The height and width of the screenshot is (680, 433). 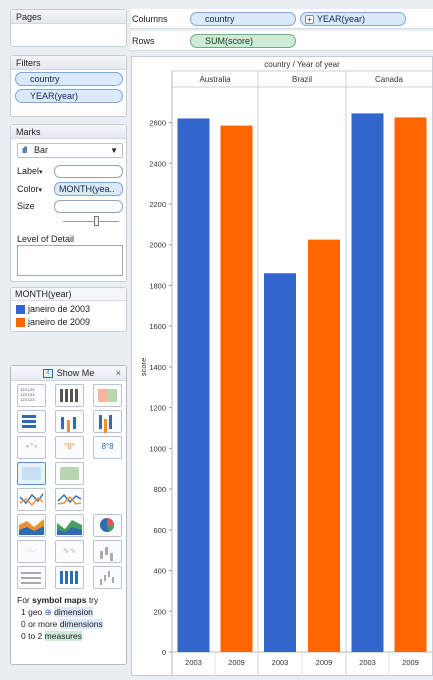 I want to click on area-continuous-thumb, so click(x=31, y=525).